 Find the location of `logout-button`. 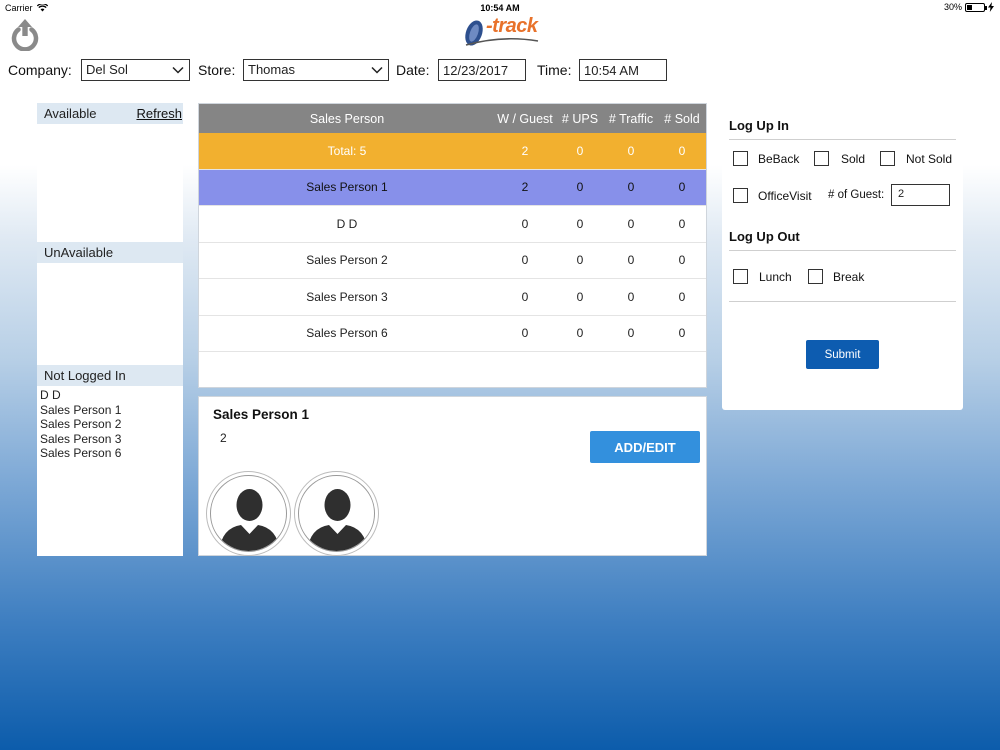

logout-button is located at coordinates (25, 34).